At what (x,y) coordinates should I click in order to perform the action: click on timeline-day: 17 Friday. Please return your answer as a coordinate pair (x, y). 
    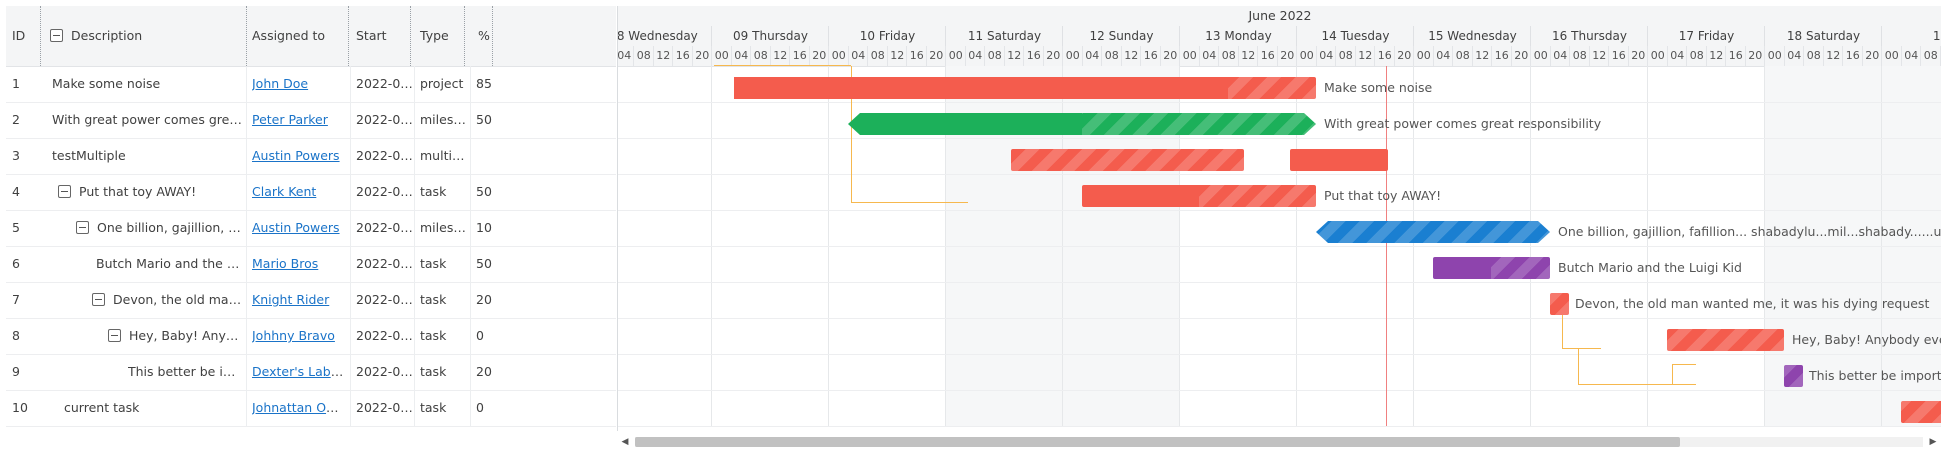
    Looking at the image, I should click on (1706, 36).